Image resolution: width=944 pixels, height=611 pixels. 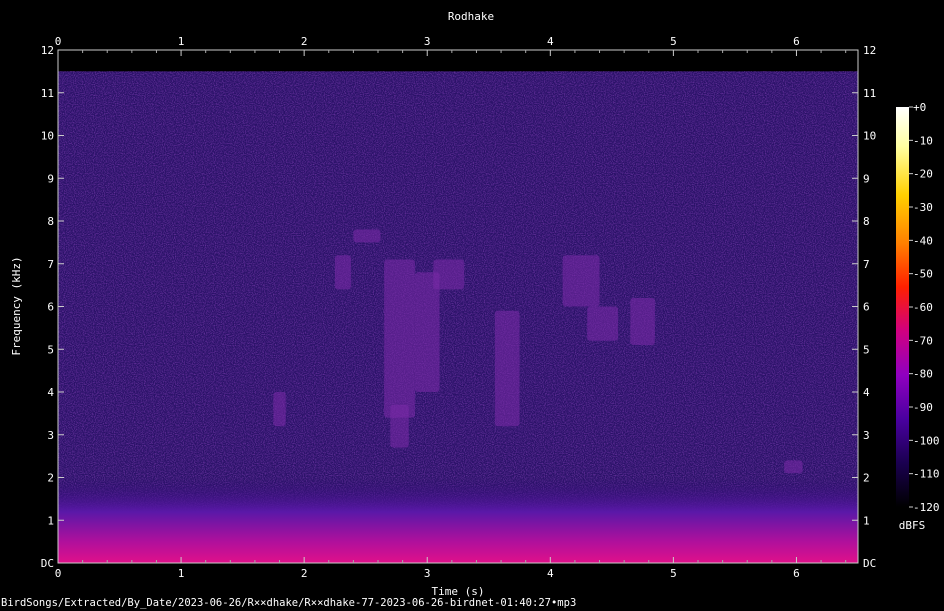 I want to click on colorbar, so click(x=902, y=307).